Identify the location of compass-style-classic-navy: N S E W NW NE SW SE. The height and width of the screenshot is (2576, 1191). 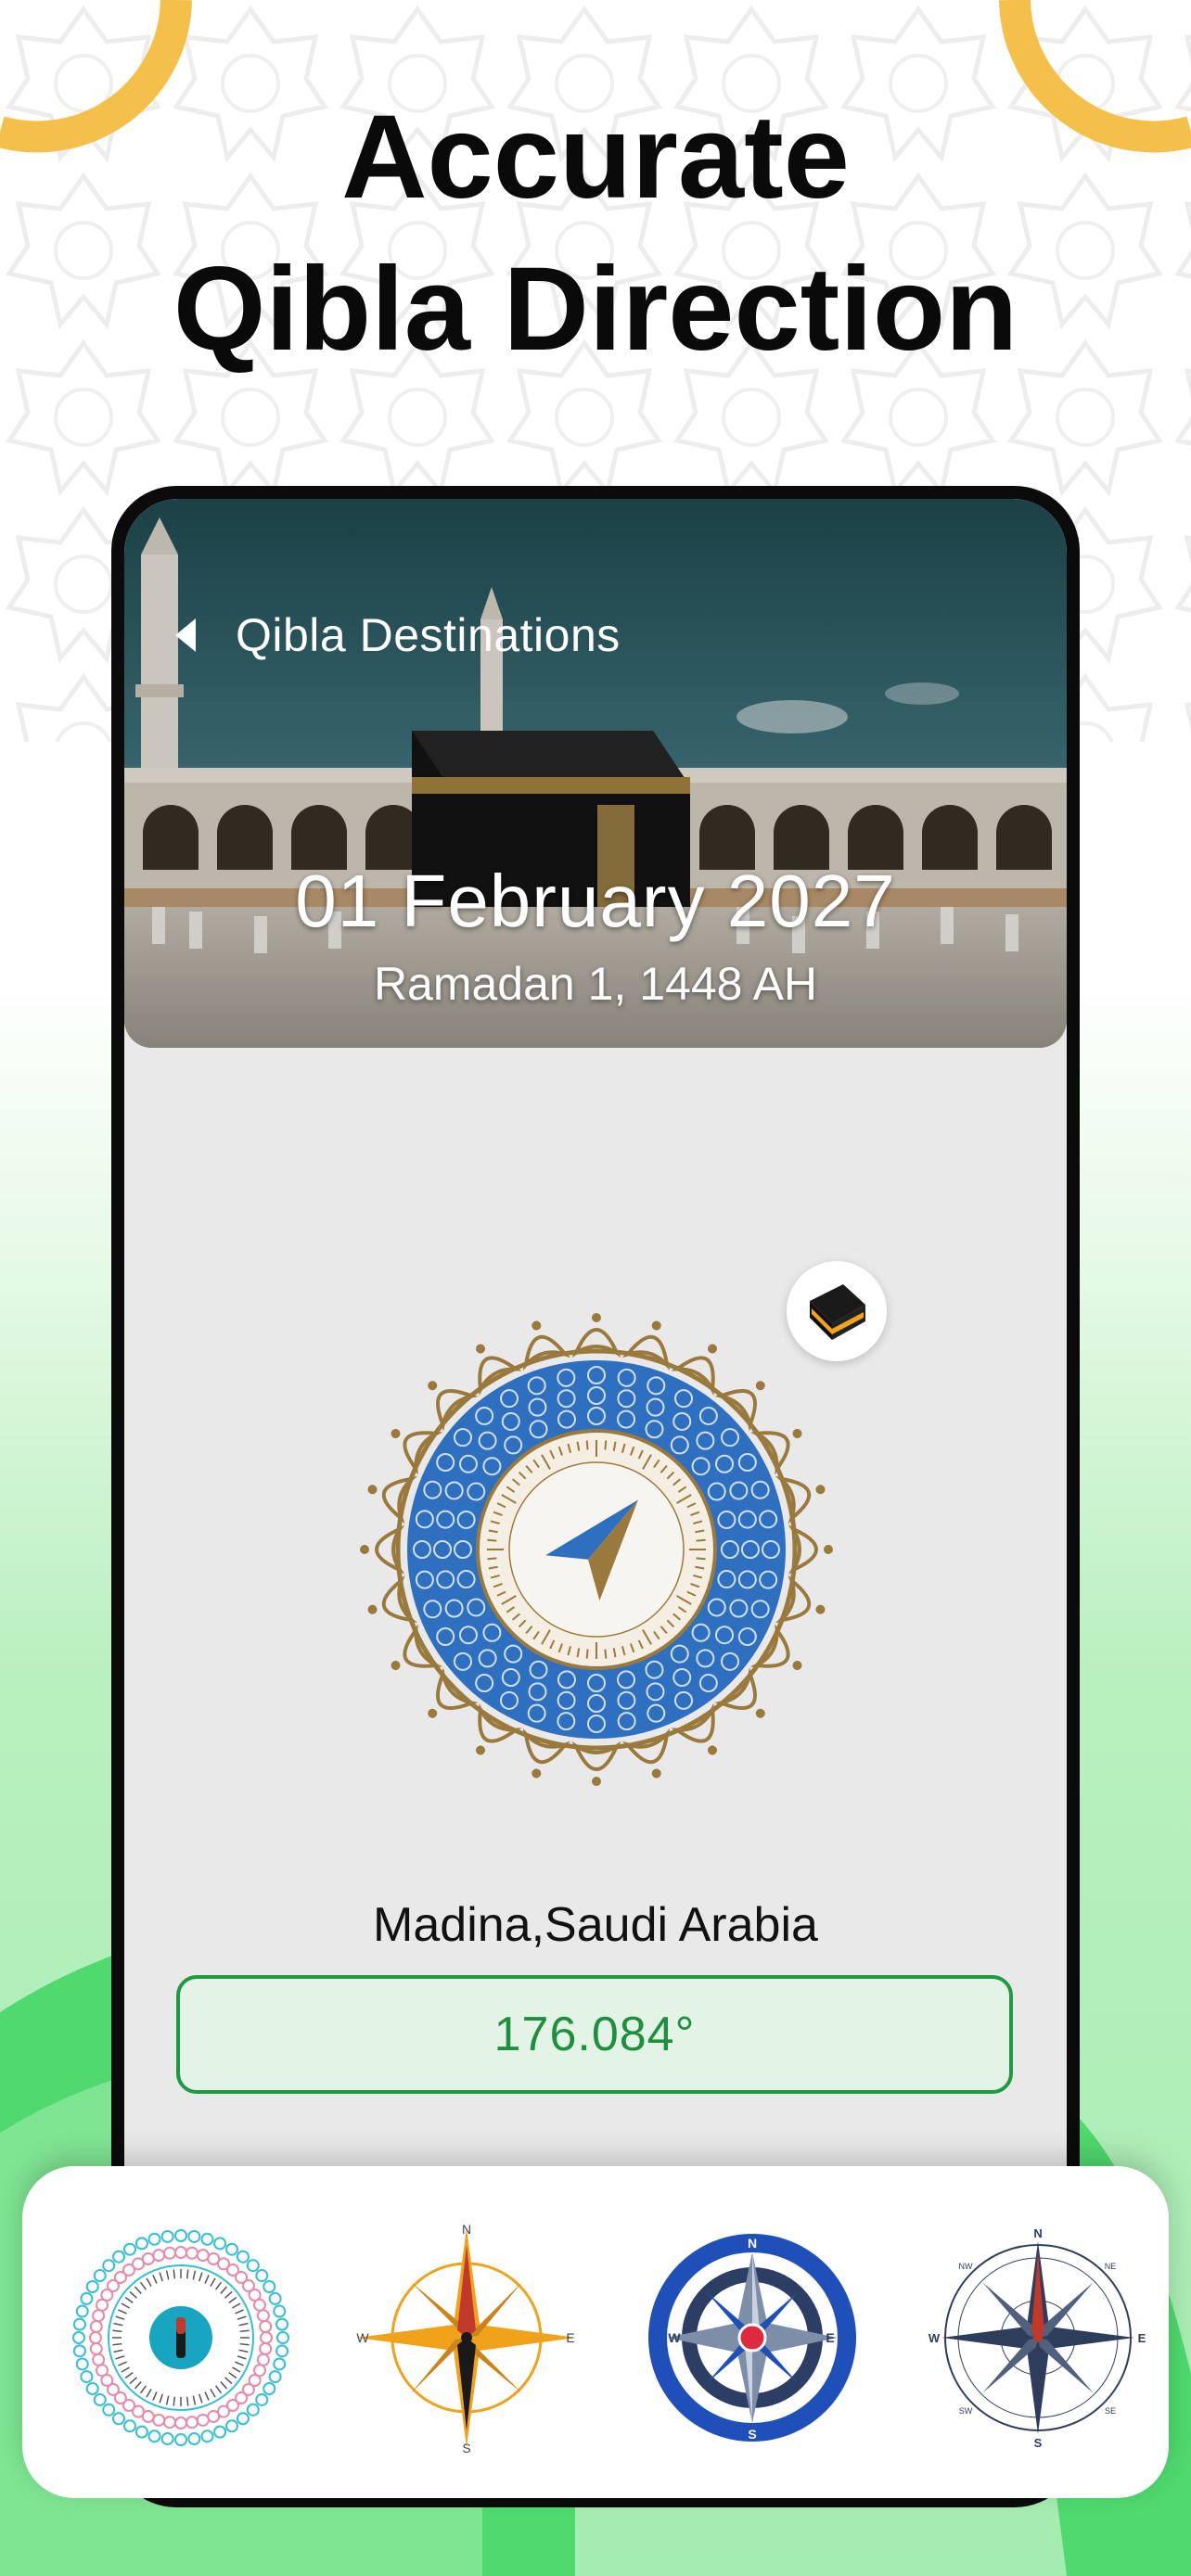
(1038, 2338).